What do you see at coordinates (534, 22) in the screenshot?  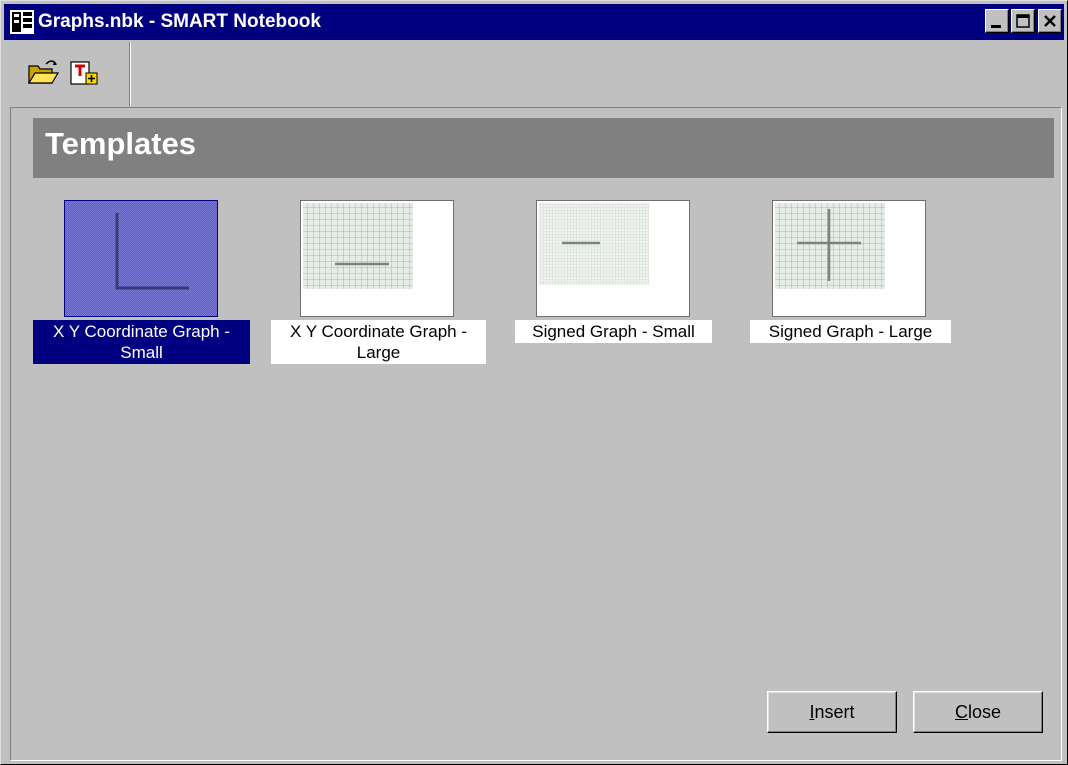 I see `title-bar: Graphs.nbk - SMART Notebook` at bounding box center [534, 22].